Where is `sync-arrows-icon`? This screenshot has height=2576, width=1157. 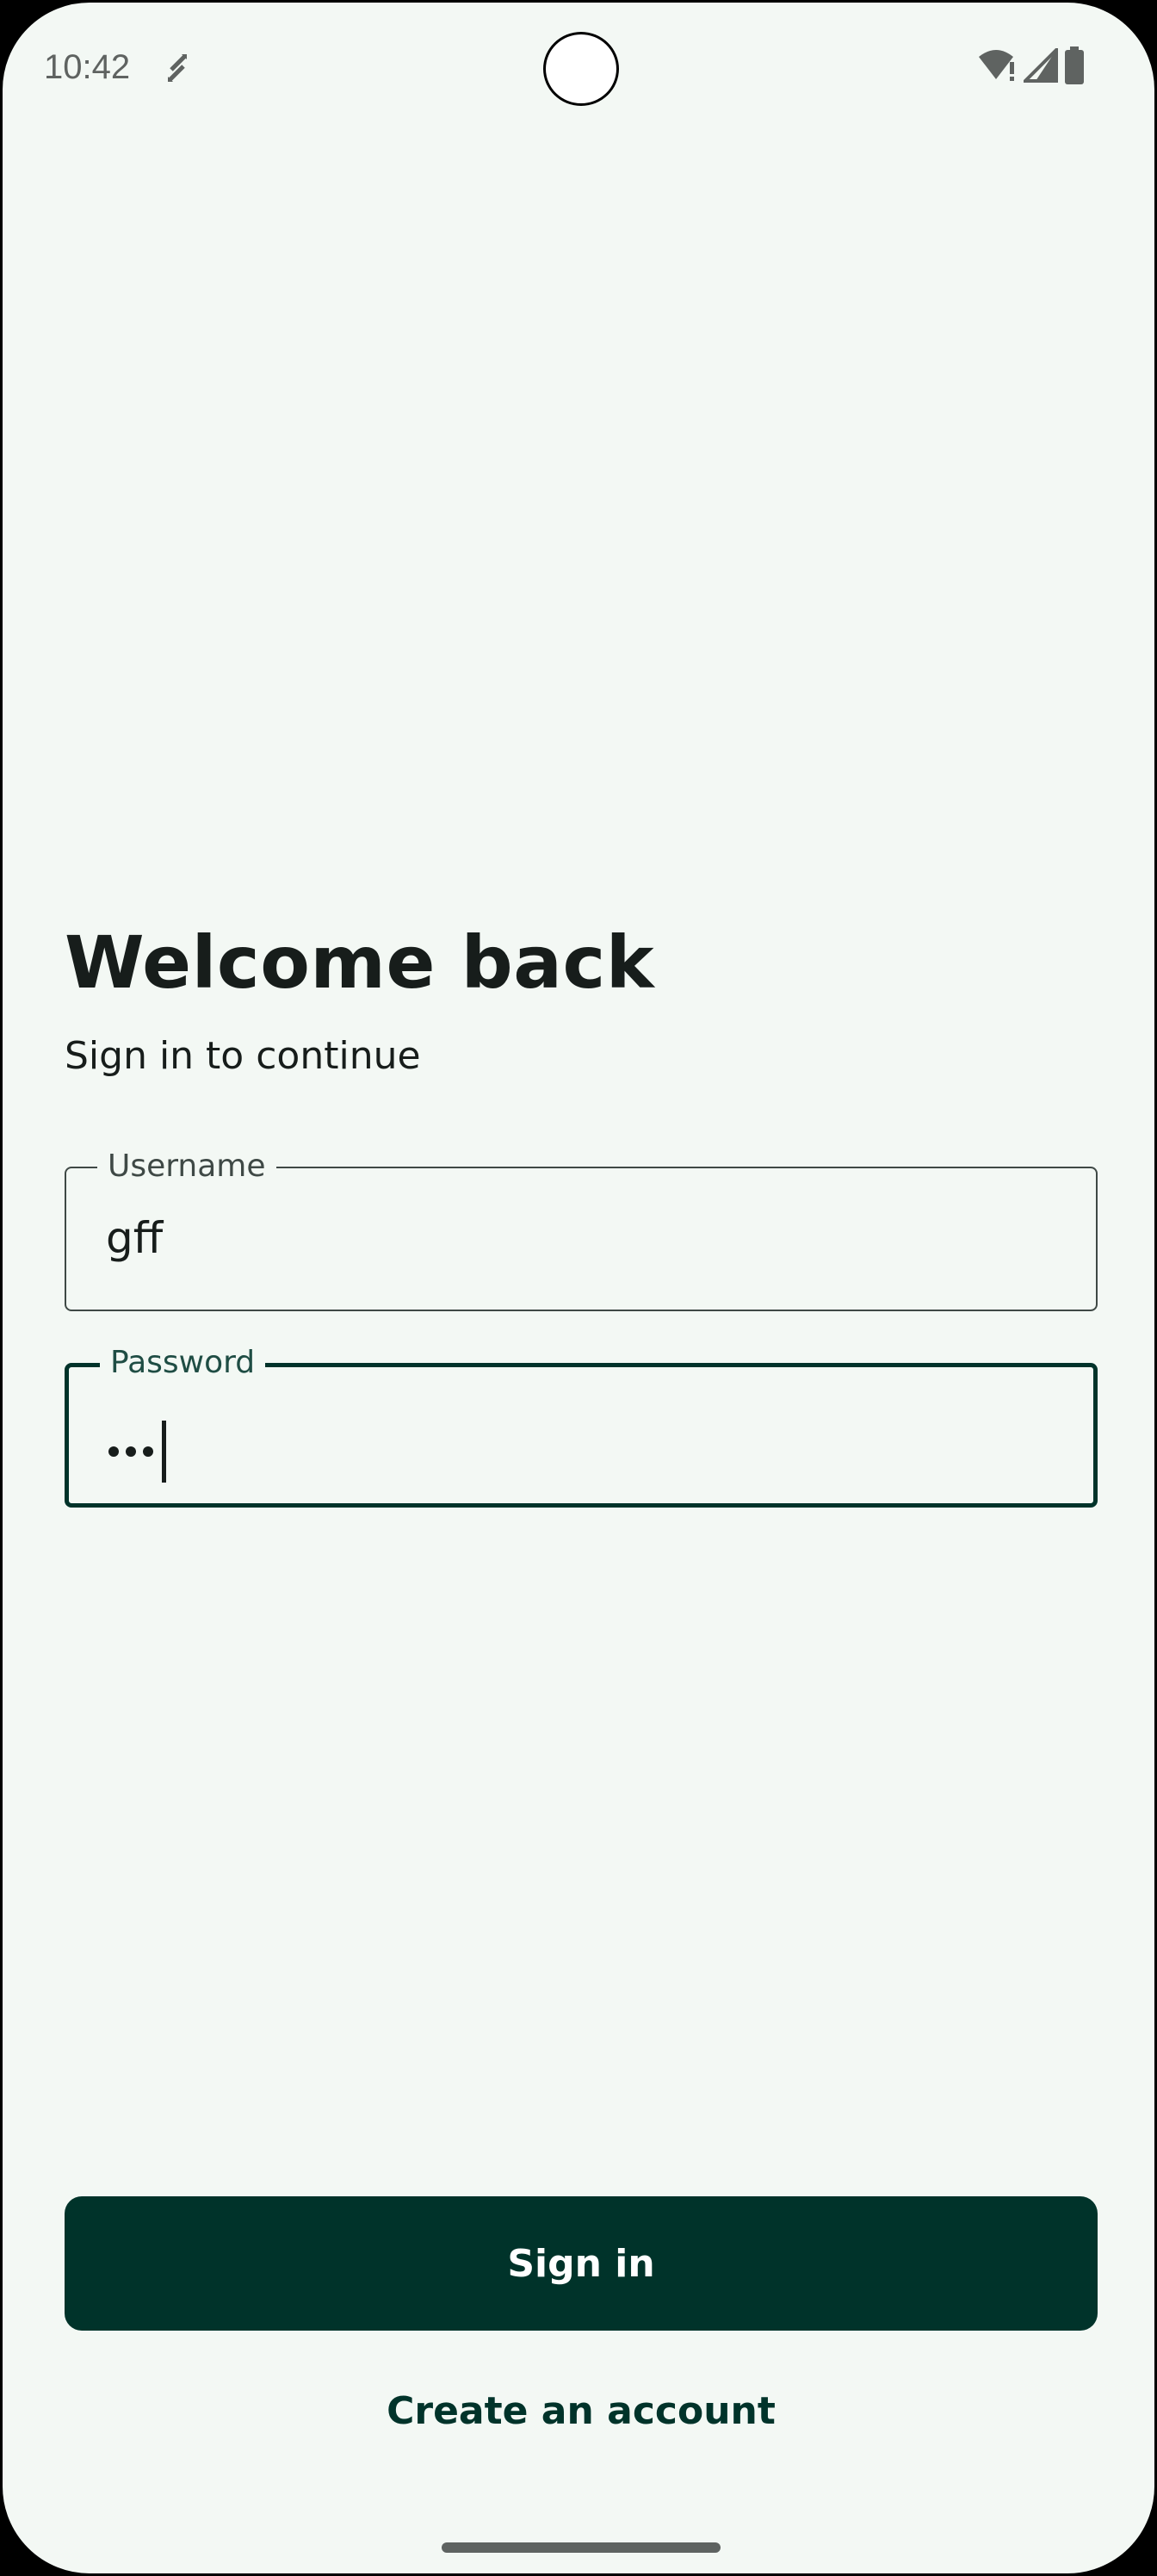 sync-arrows-icon is located at coordinates (177, 68).